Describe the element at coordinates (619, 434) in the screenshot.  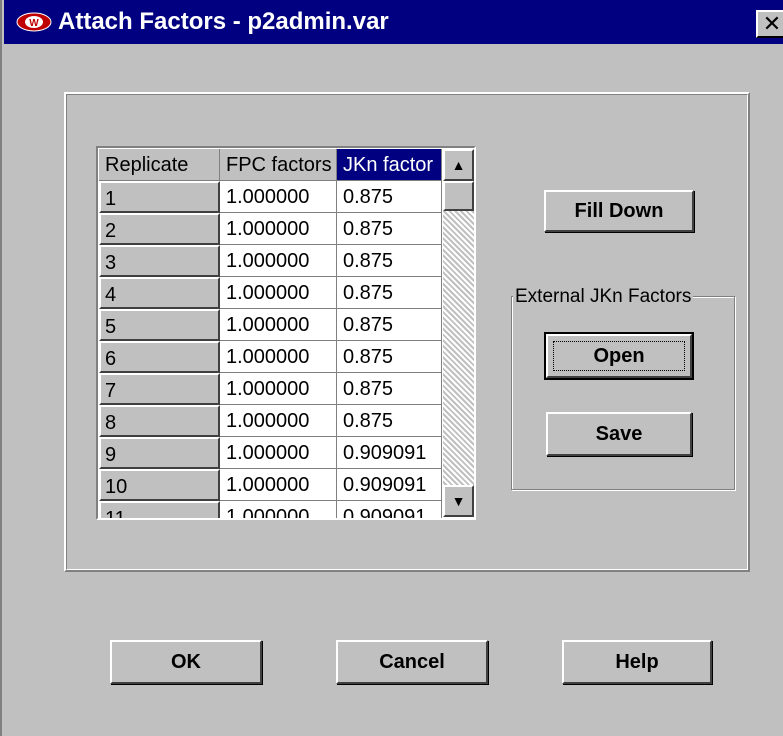
I see `save-button: Save` at that location.